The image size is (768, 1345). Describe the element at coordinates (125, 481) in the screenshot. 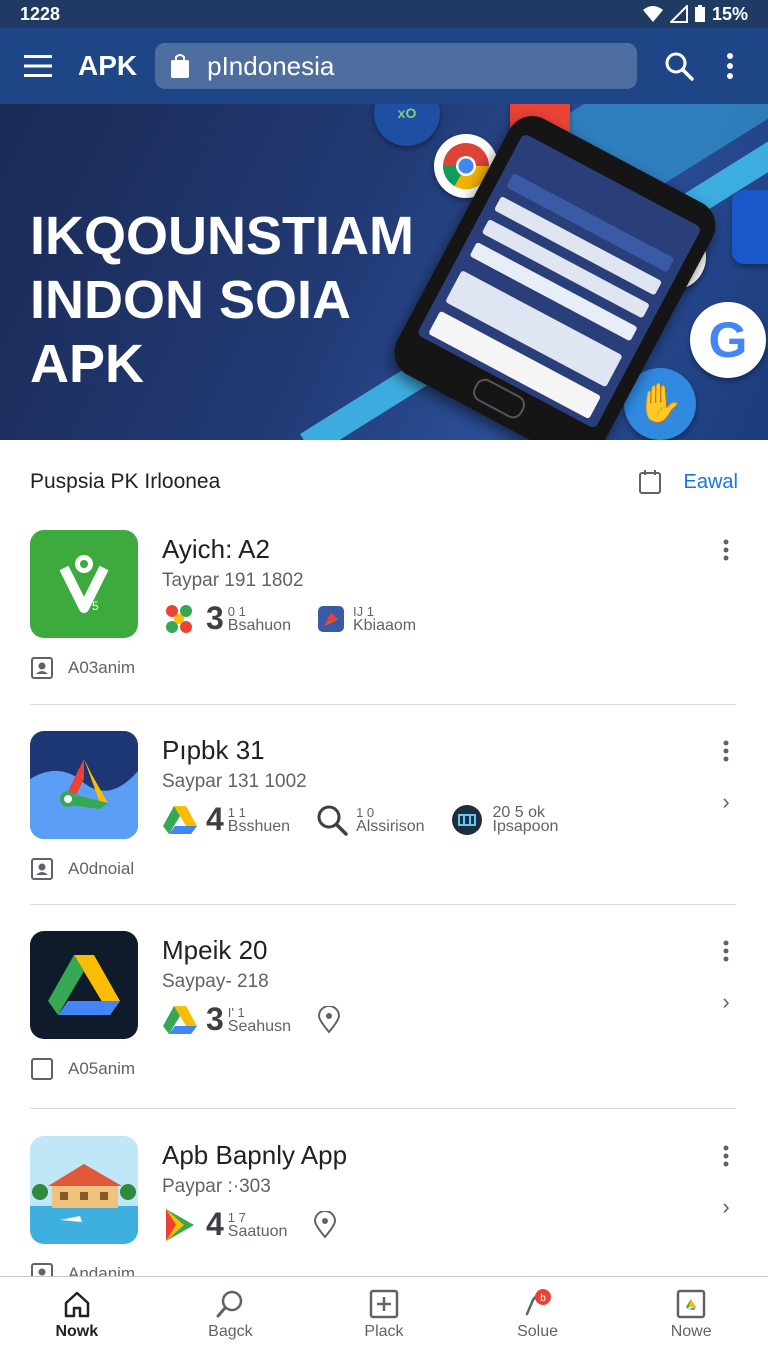

I see `section-title: Puspsia PK Irloonea` at that location.